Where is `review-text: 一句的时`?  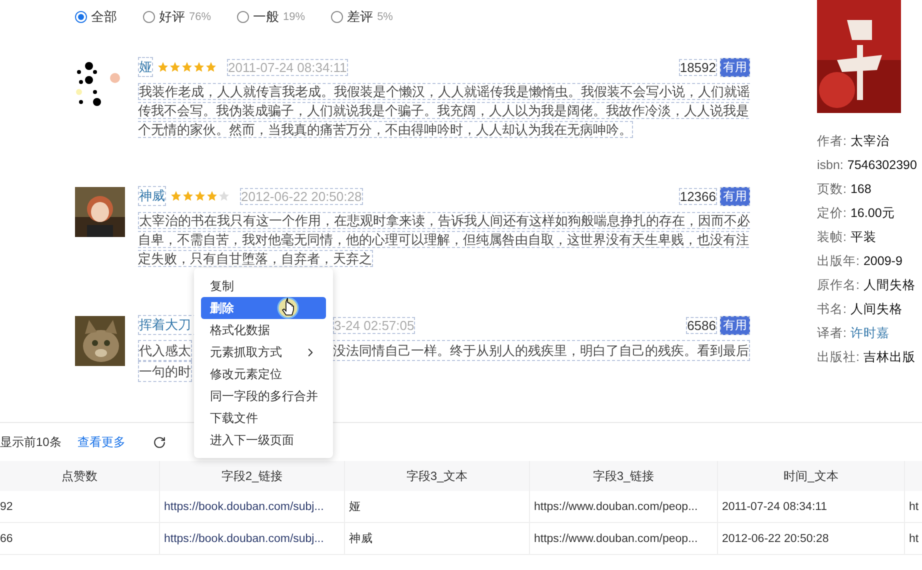
review-text: 一句的时 is located at coordinates (165, 371).